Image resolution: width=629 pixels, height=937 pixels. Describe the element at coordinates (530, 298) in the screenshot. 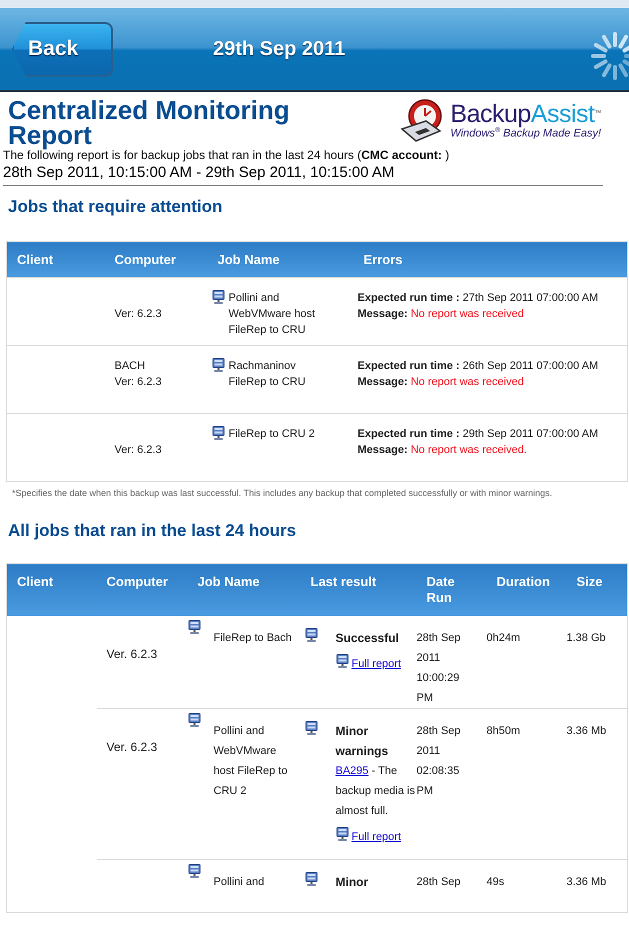

I see `expected-time: 27th Sep 2011 07:00:00 AM` at that location.